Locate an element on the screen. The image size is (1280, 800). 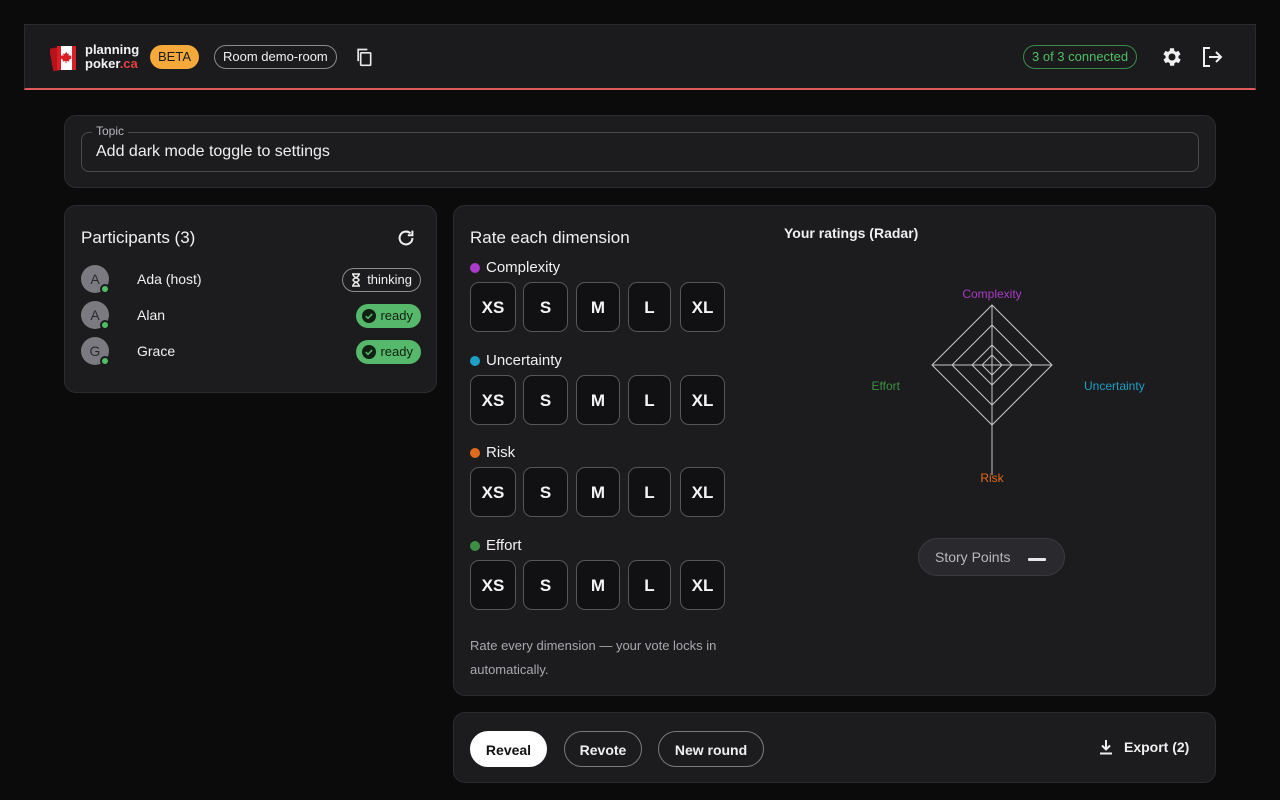
topic-input: Topic Add dark mode toggle to settings is located at coordinates (640, 148).